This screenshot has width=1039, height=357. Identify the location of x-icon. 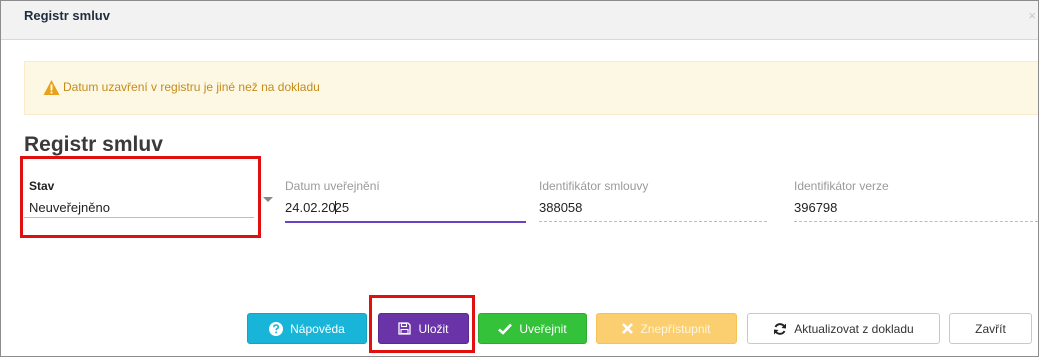
(628, 328).